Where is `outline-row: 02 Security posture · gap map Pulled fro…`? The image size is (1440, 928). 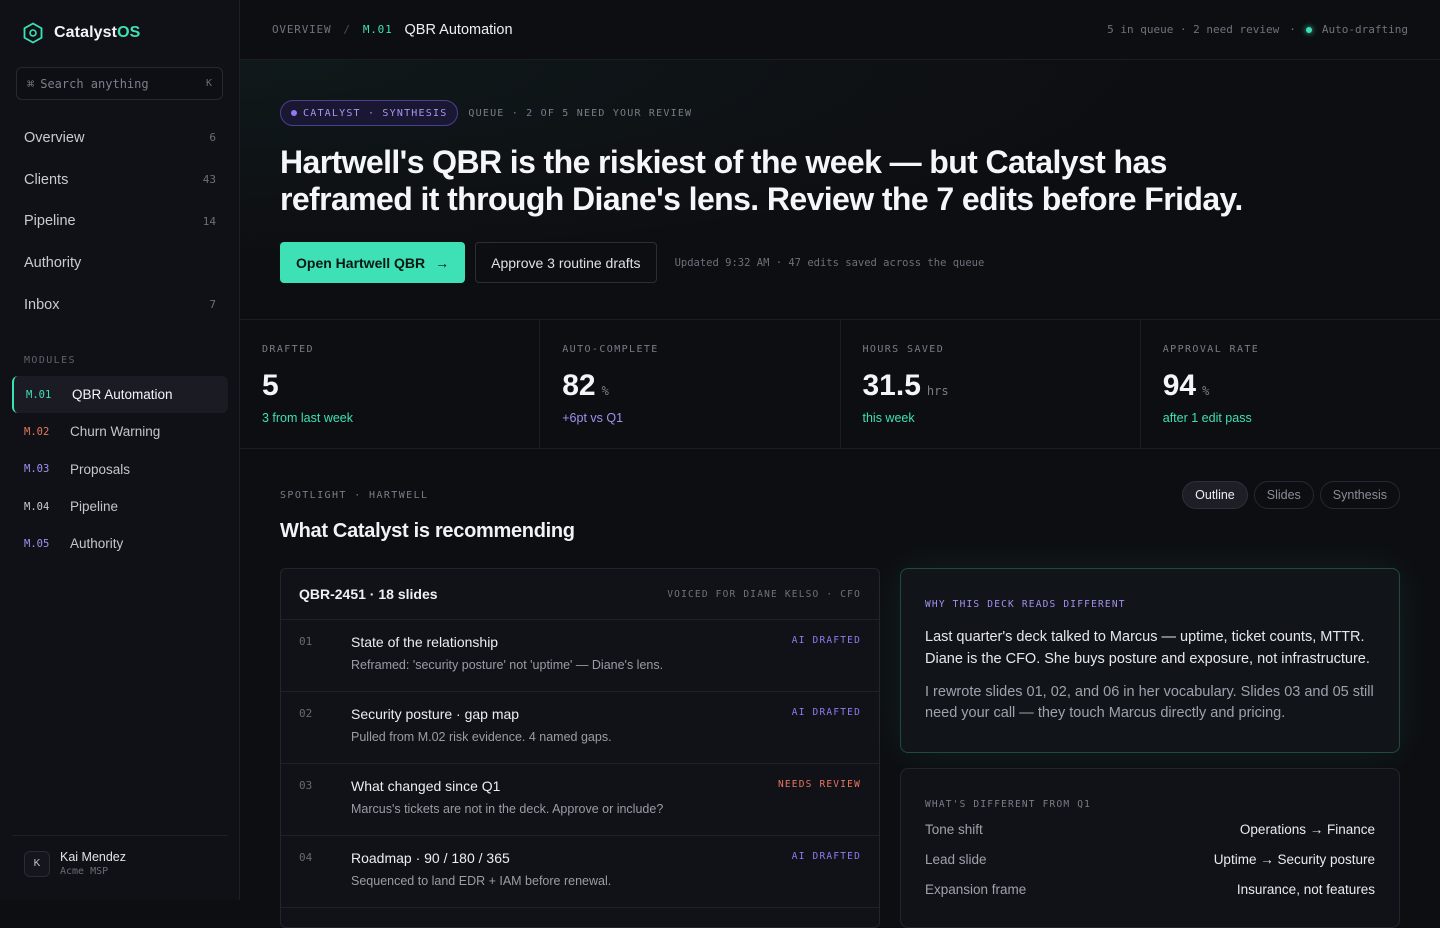 outline-row: 02 Security posture · gap map Pulled fro… is located at coordinates (580, 728).